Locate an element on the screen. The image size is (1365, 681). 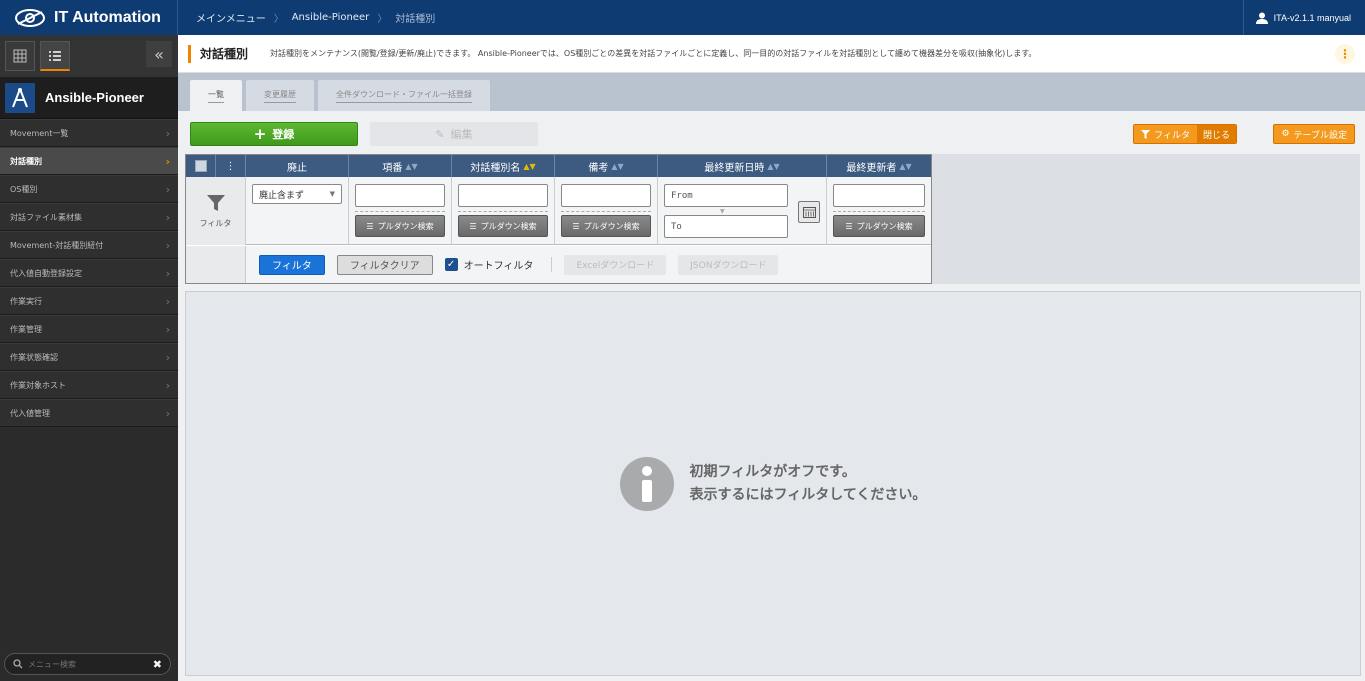
menu-search-input is located at coordinates (88, 664).